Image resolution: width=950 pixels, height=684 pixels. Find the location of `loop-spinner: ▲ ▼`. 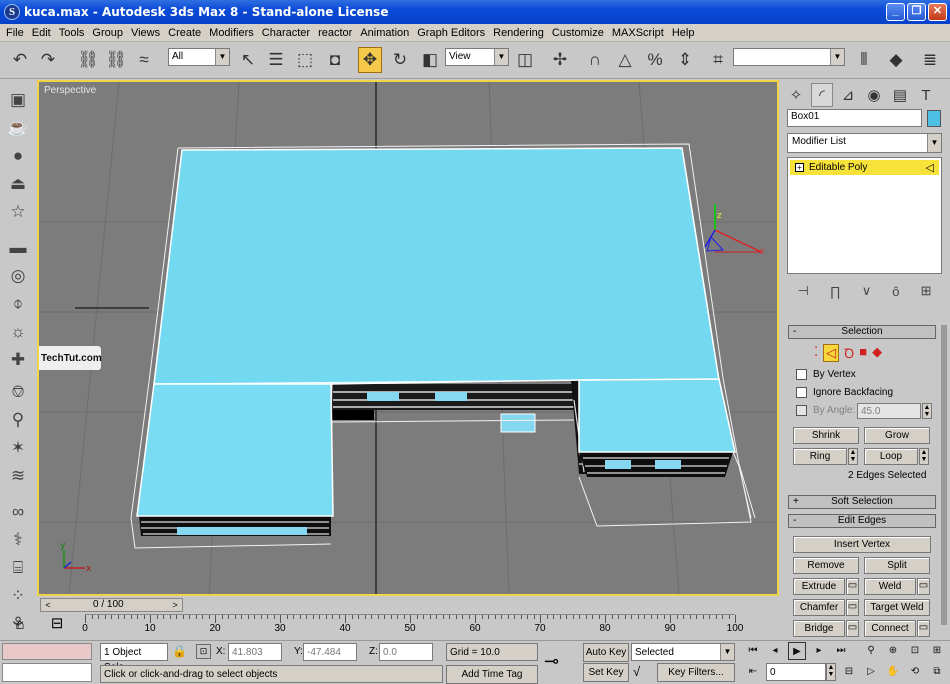

loop-spinner: ▲ ▼ is located at coordinates (924, 456).